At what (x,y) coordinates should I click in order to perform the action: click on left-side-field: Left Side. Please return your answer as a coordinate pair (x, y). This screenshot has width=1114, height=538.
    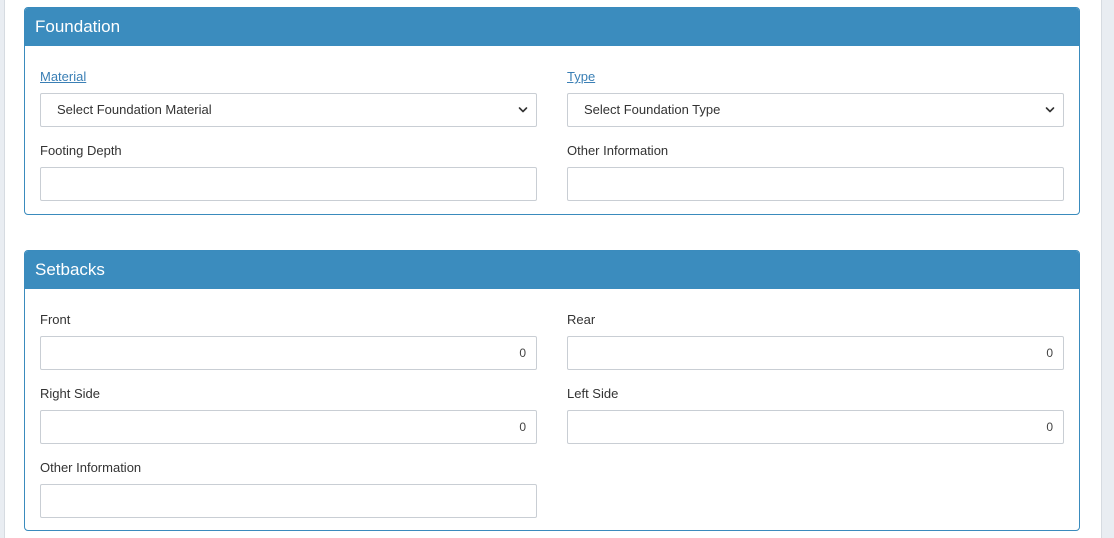
    Looking at the image, I should click on (815, 414).